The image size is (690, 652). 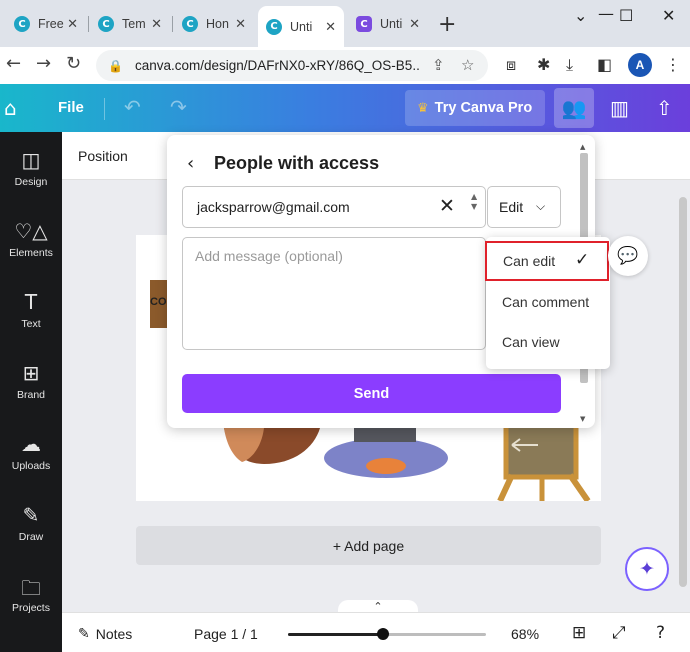 What do you see at coordinates (475, 108) in the screenshot?
I see `try-canva-pro-button: ♛ Try Canva Pro` at bounding box center [475, 108].